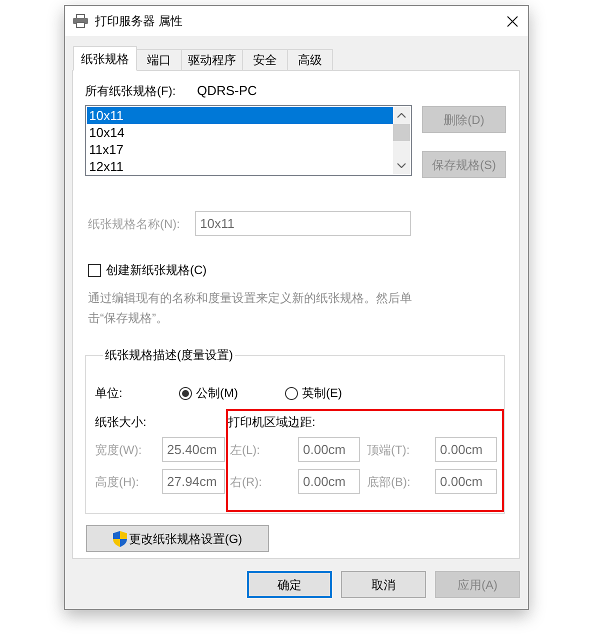 The height and width of the screenshot is (634, 600). Describe the element at coordinates (246, 481) in the screenshot. I see `field-label: 右(R):` at that location.